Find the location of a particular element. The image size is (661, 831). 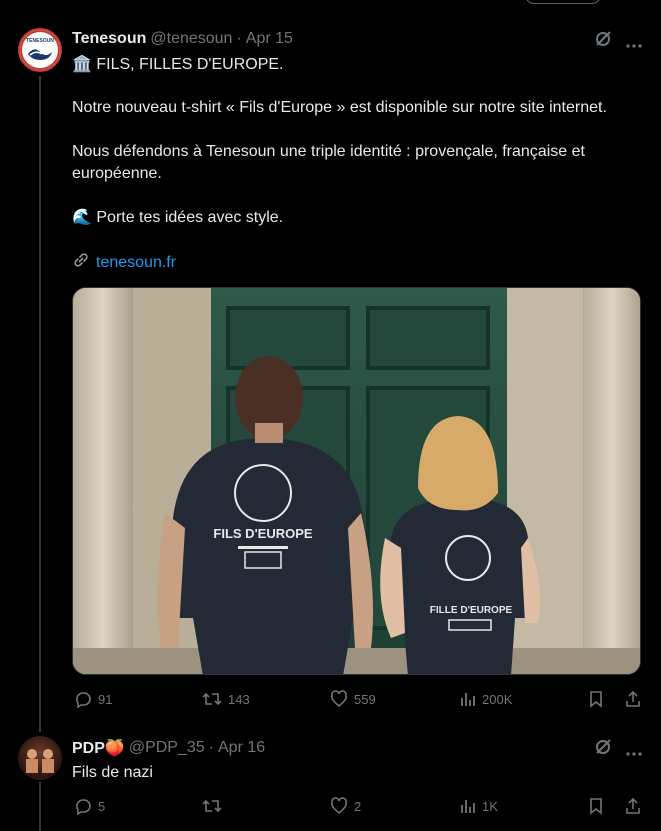

tweet-text-line: 🏛️ FILS, FILLES D'EUROPE. is located at coordinates (178, 64).